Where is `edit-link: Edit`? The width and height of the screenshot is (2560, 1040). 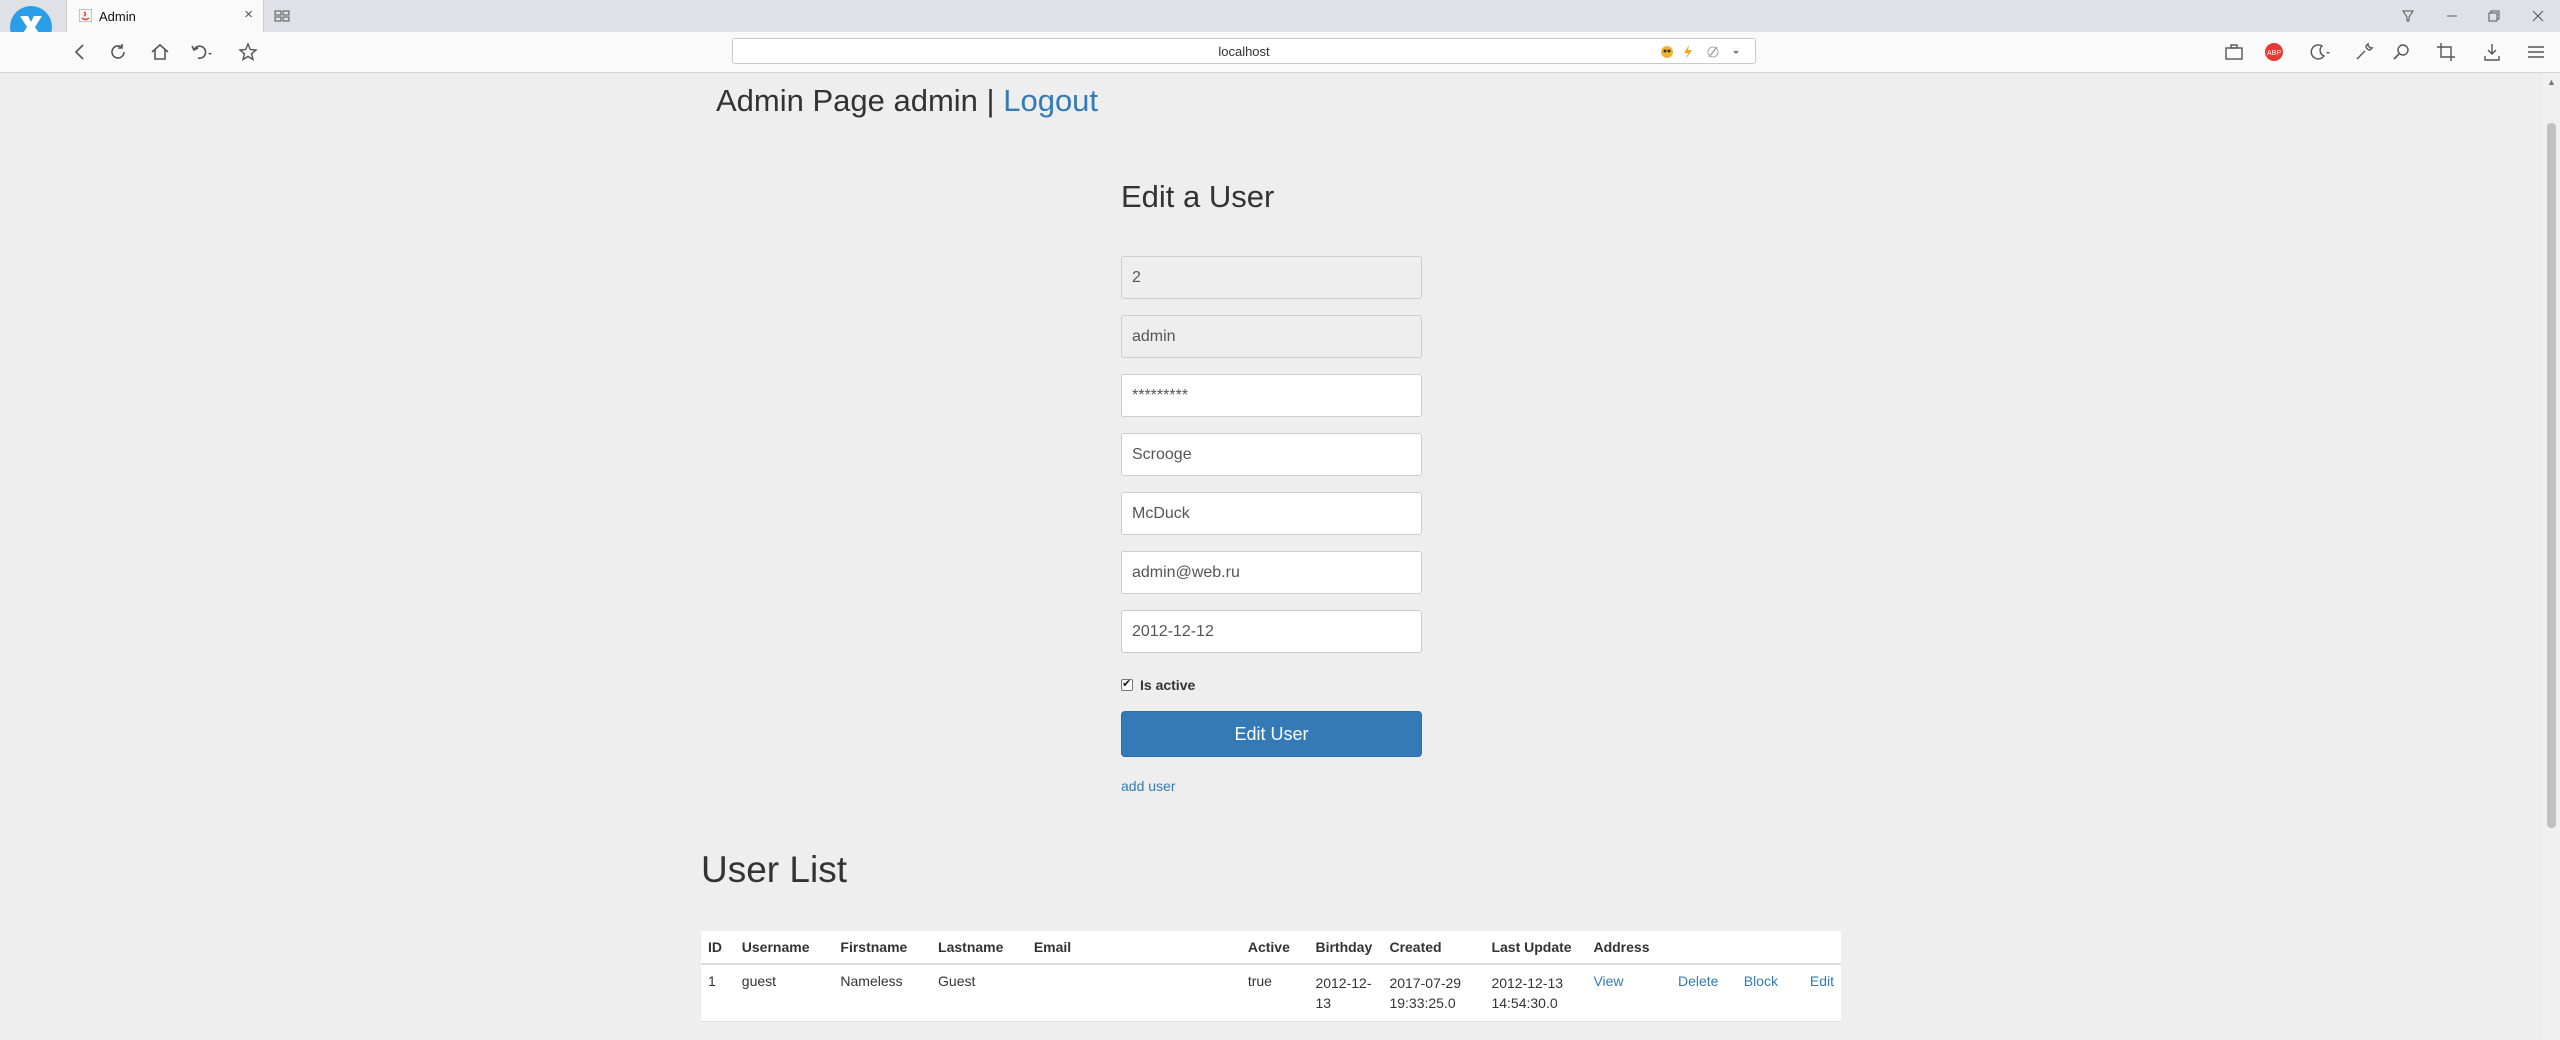
edit-link: Edit is located at coordinates (1822, 981).